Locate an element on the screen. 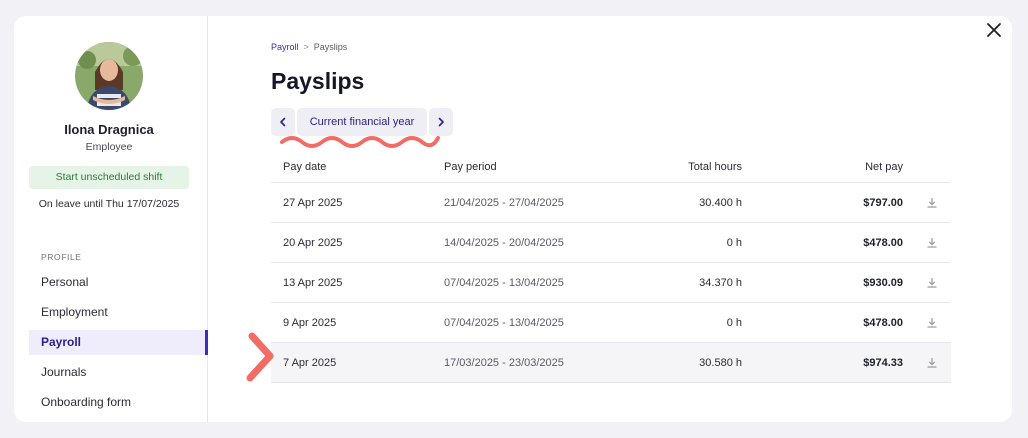  total-hours-cell: 30.400 h is located at coordinates (720, 203).